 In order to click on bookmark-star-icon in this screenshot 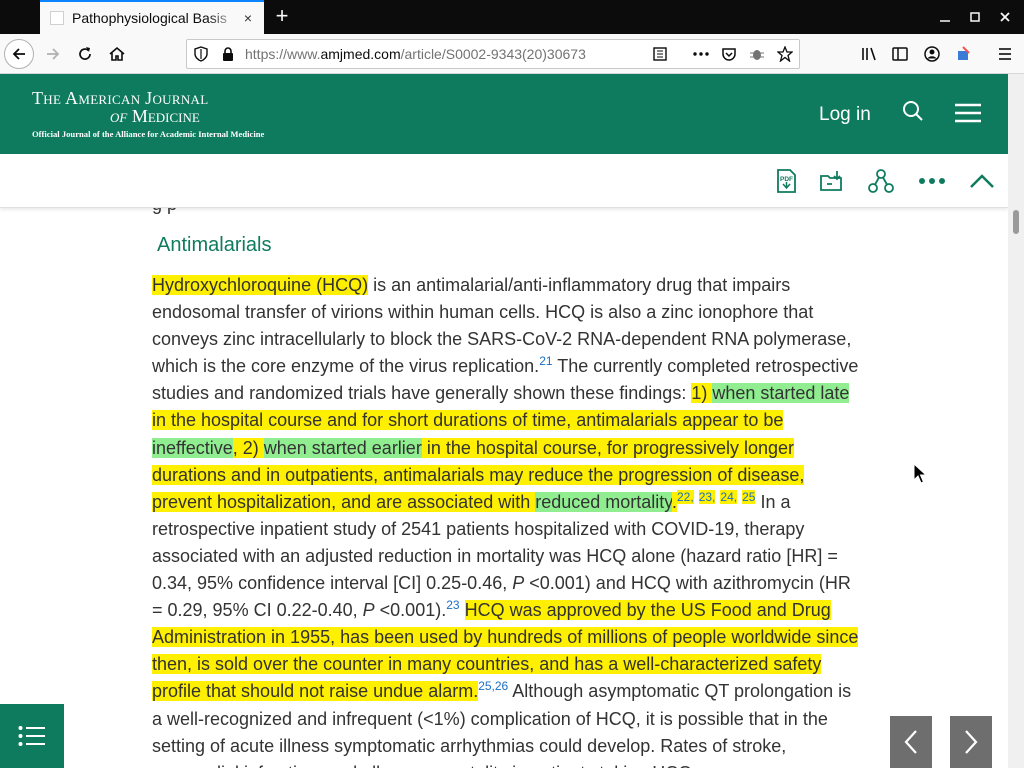, I will do `click(785, 54)`.